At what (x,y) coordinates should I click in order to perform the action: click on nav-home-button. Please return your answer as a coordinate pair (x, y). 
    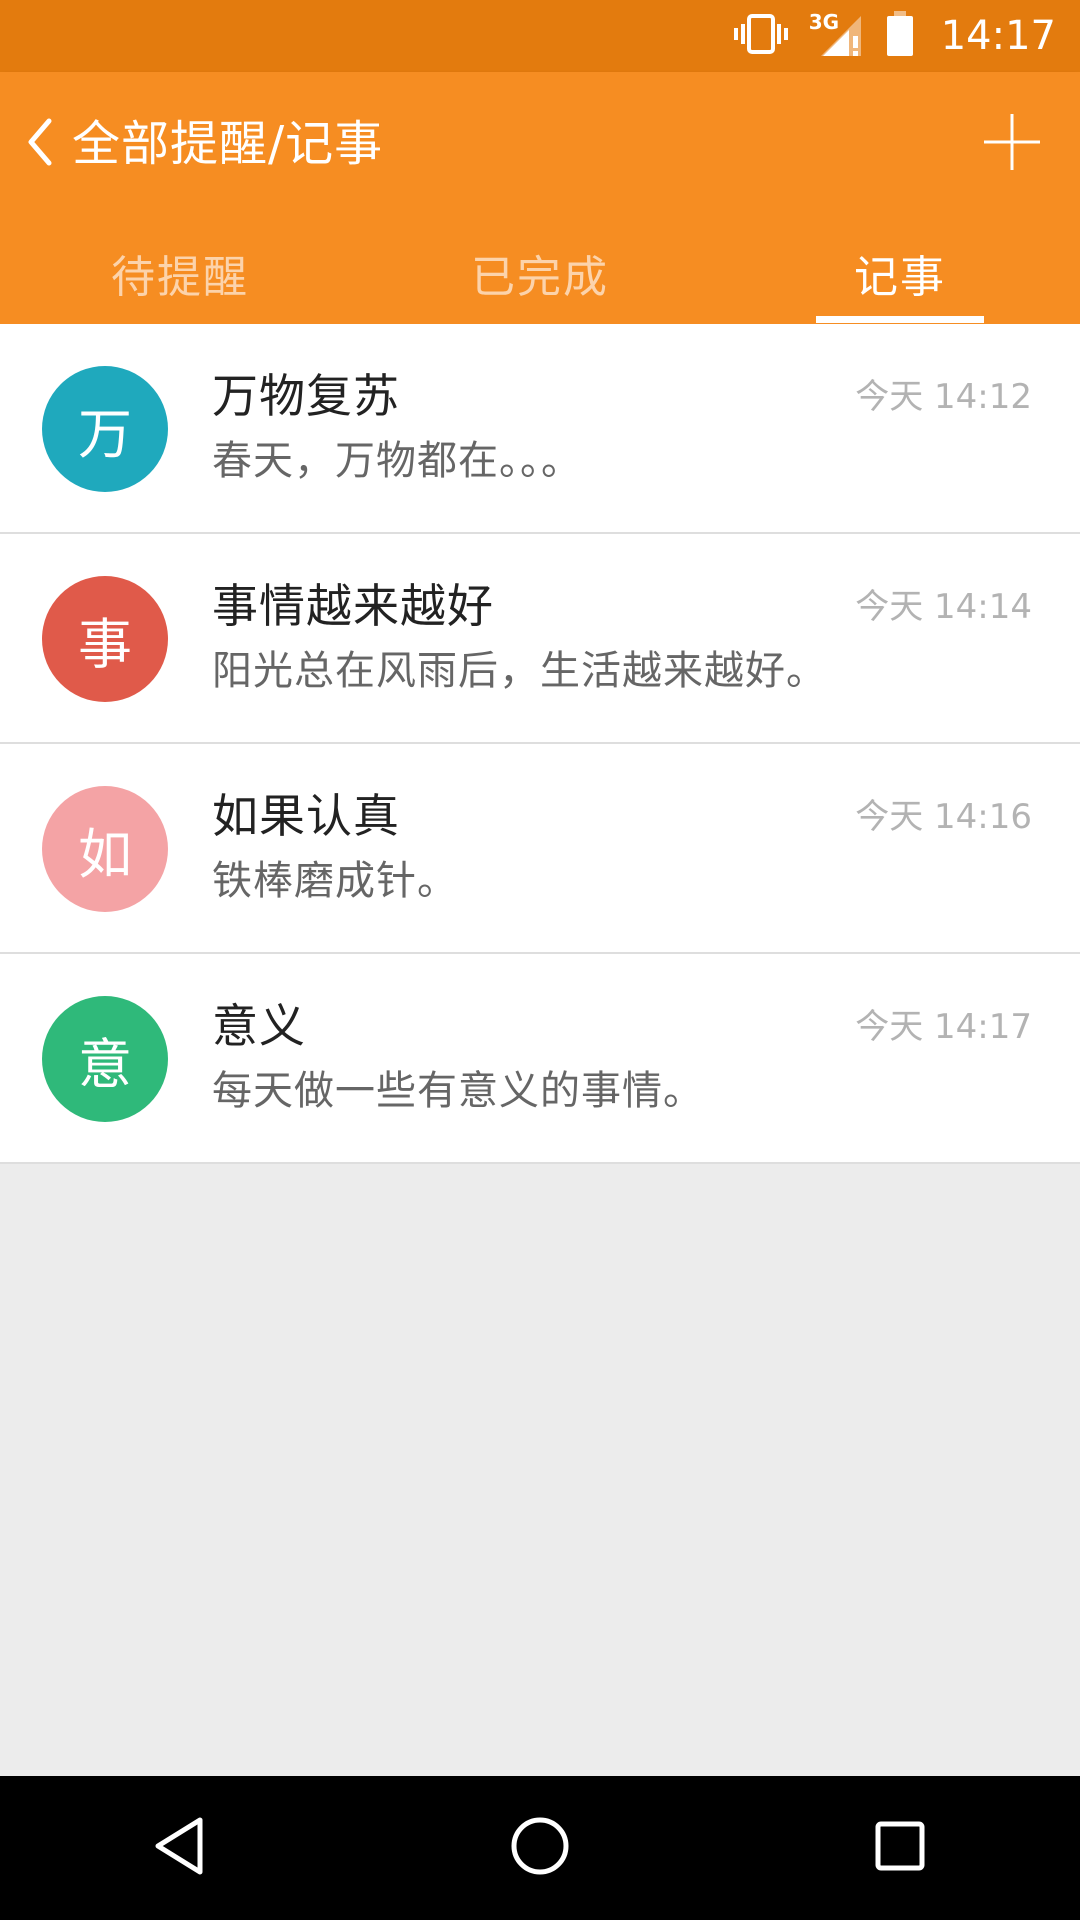
    Looking at the image, I should click on (540, 1848).